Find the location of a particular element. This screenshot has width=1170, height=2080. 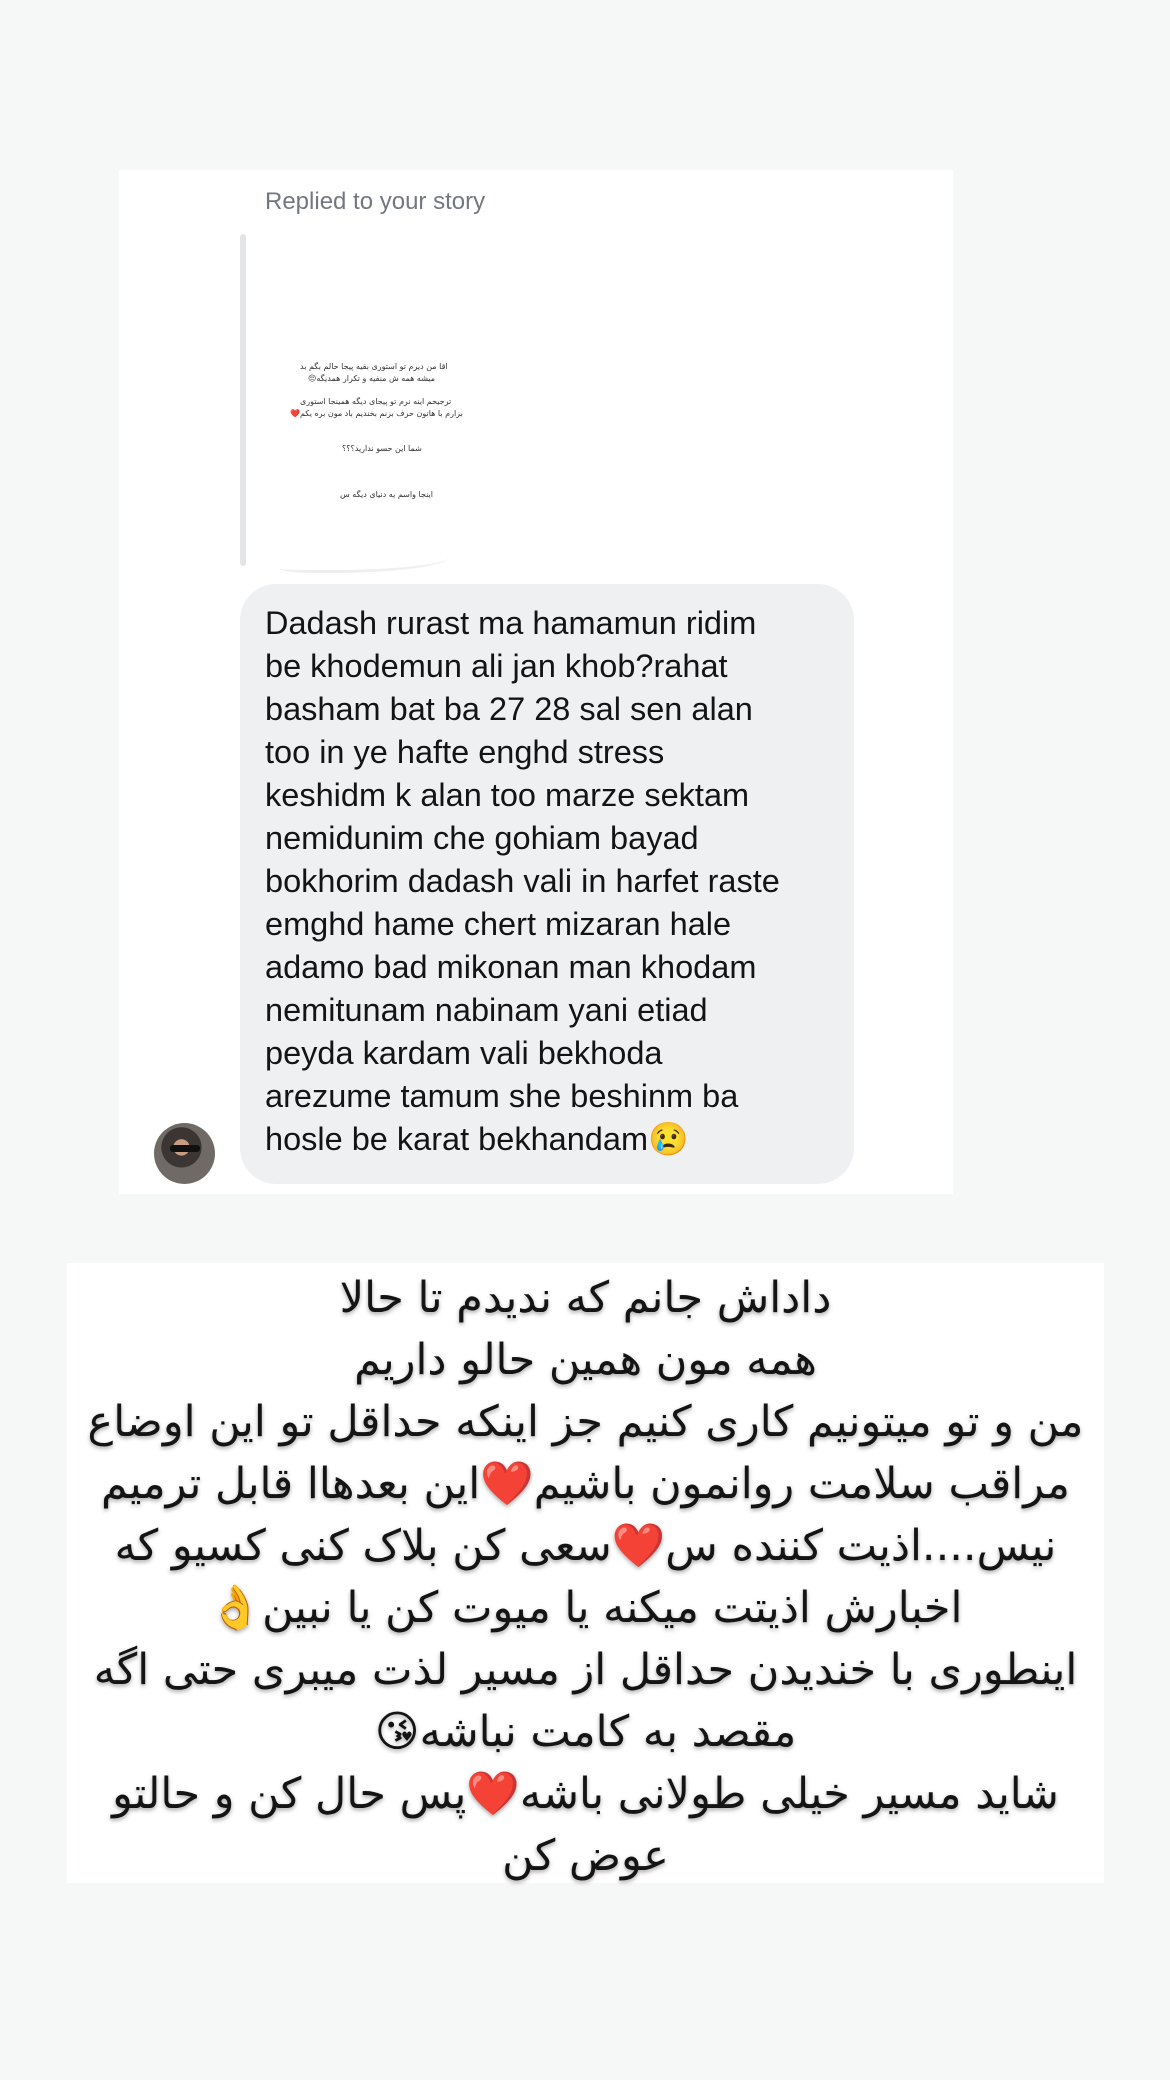

sender-avatar is located at coordinates (184, 1153).